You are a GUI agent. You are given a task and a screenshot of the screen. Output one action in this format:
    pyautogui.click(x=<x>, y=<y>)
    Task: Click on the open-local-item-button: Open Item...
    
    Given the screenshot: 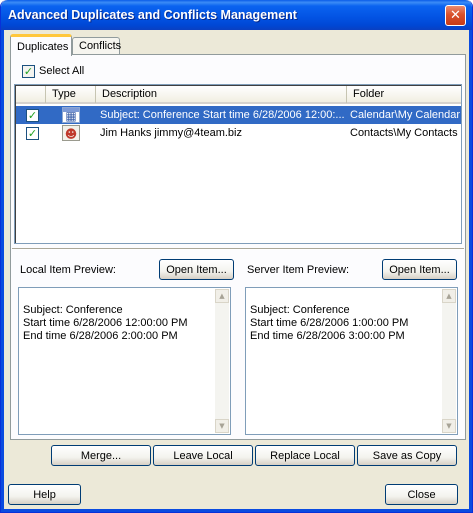 What is the action you would take?
    pyautogui.click(x=196, y=269)
    